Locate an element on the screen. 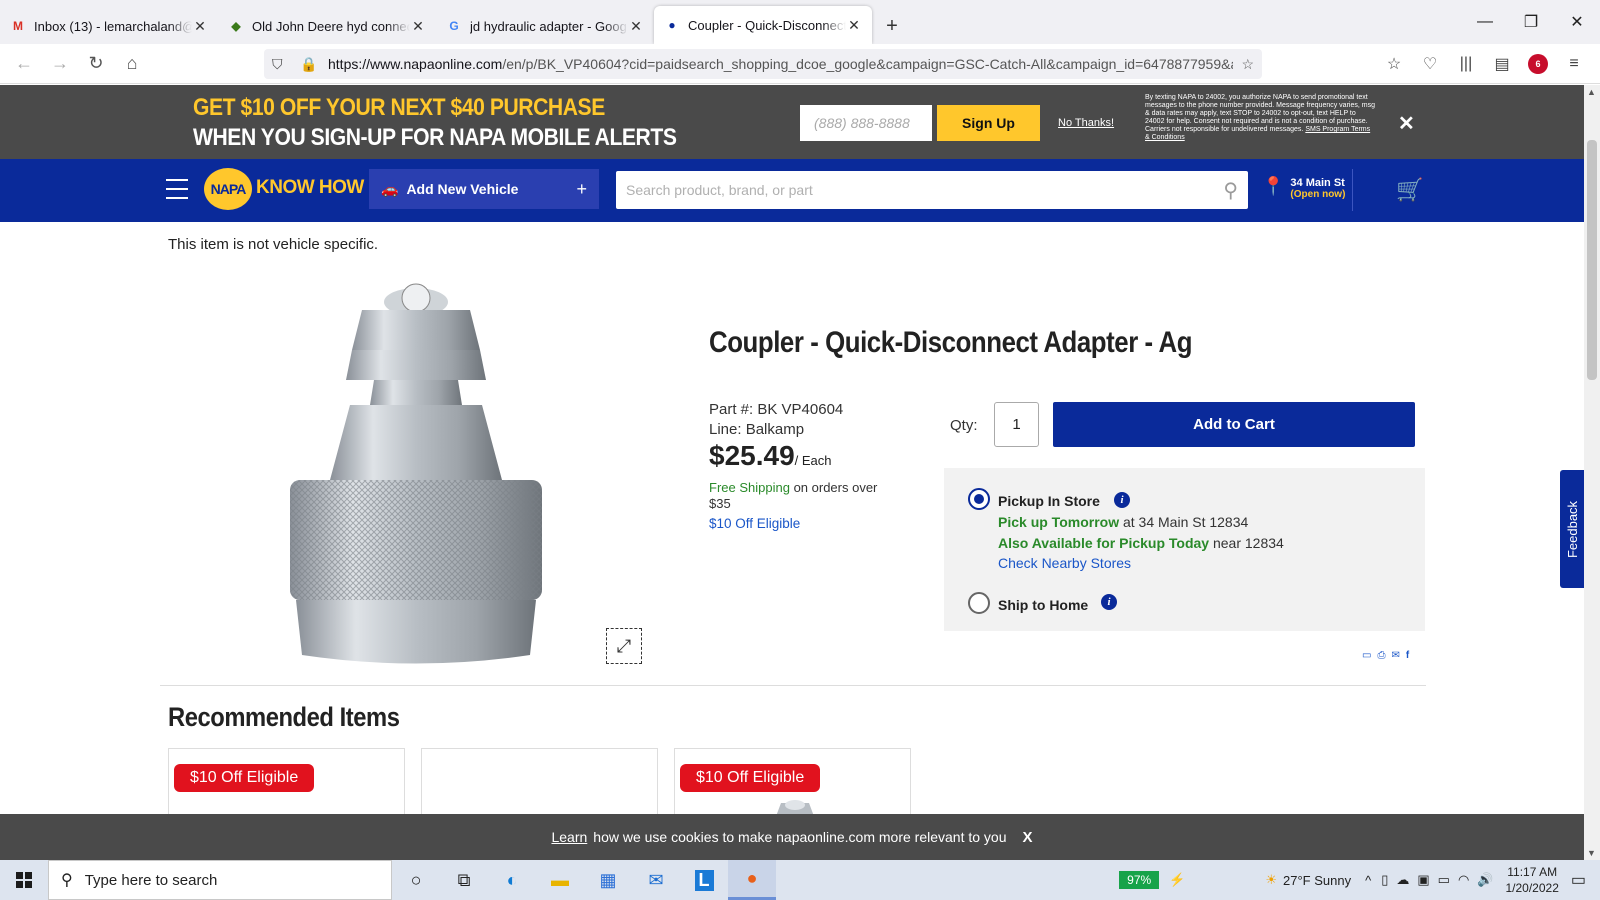  product-price: $25.49/ Each is located at coordinates (770, 456).